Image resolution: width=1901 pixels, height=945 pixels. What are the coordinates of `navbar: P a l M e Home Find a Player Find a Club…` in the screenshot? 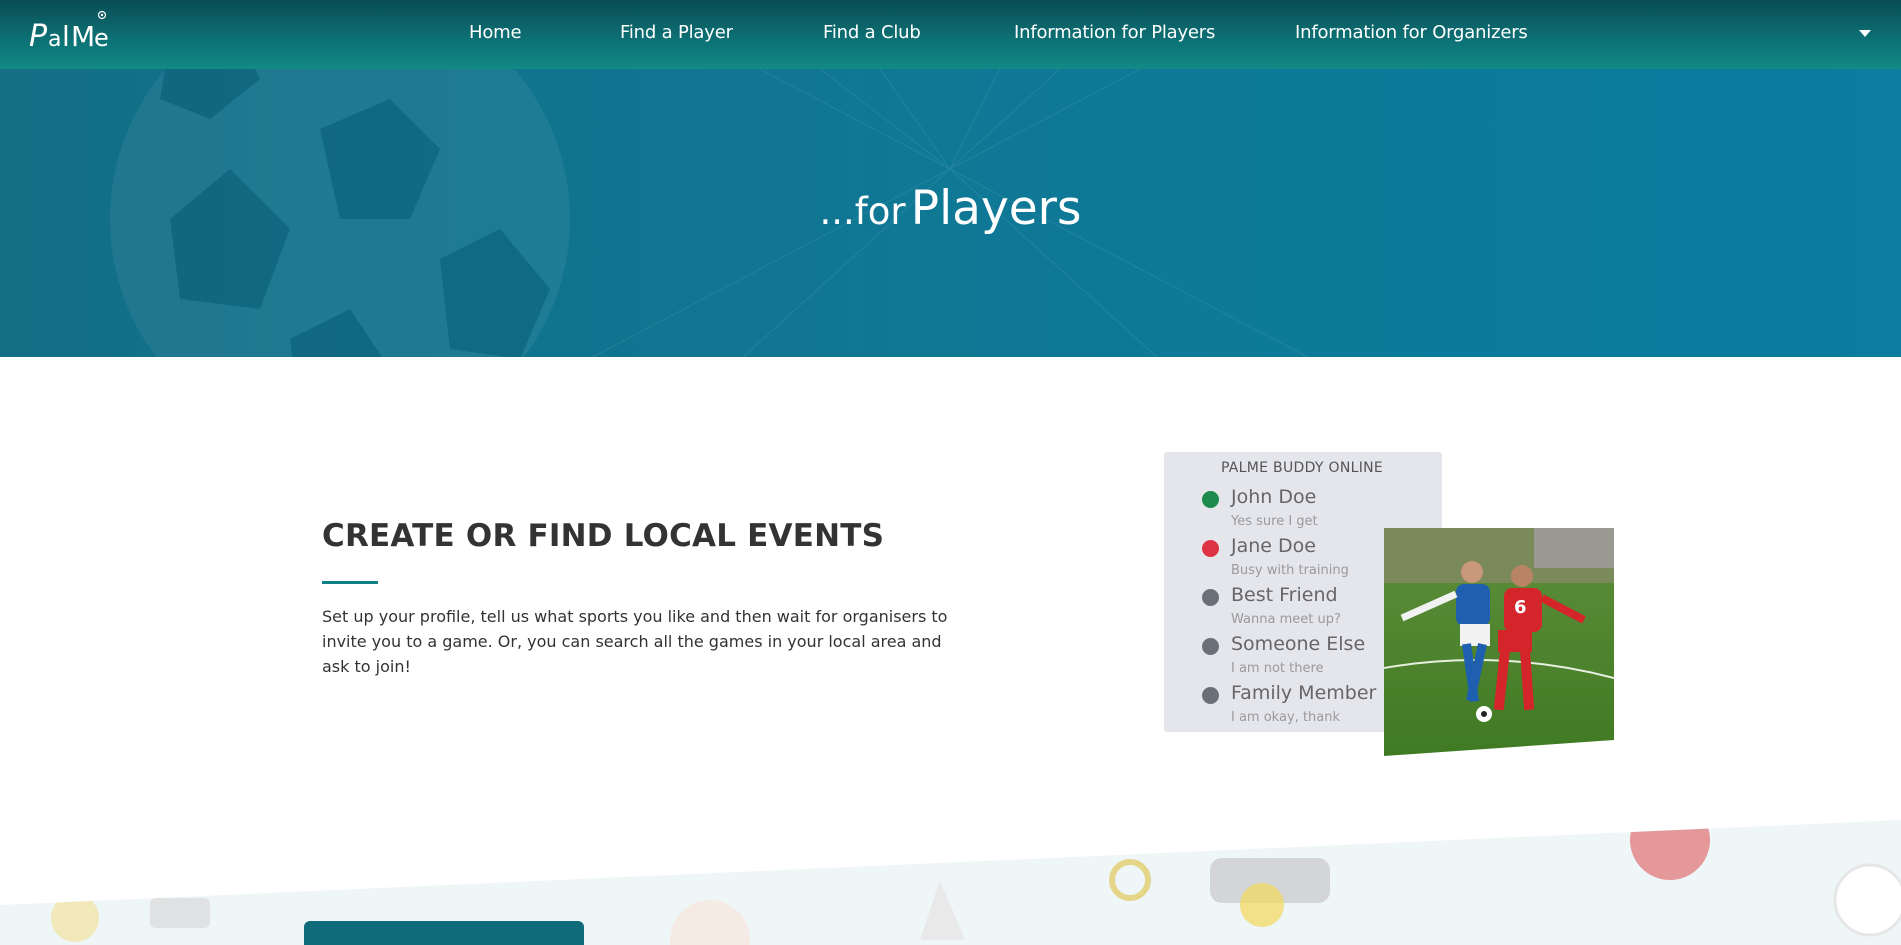 It's located at (950, 34).